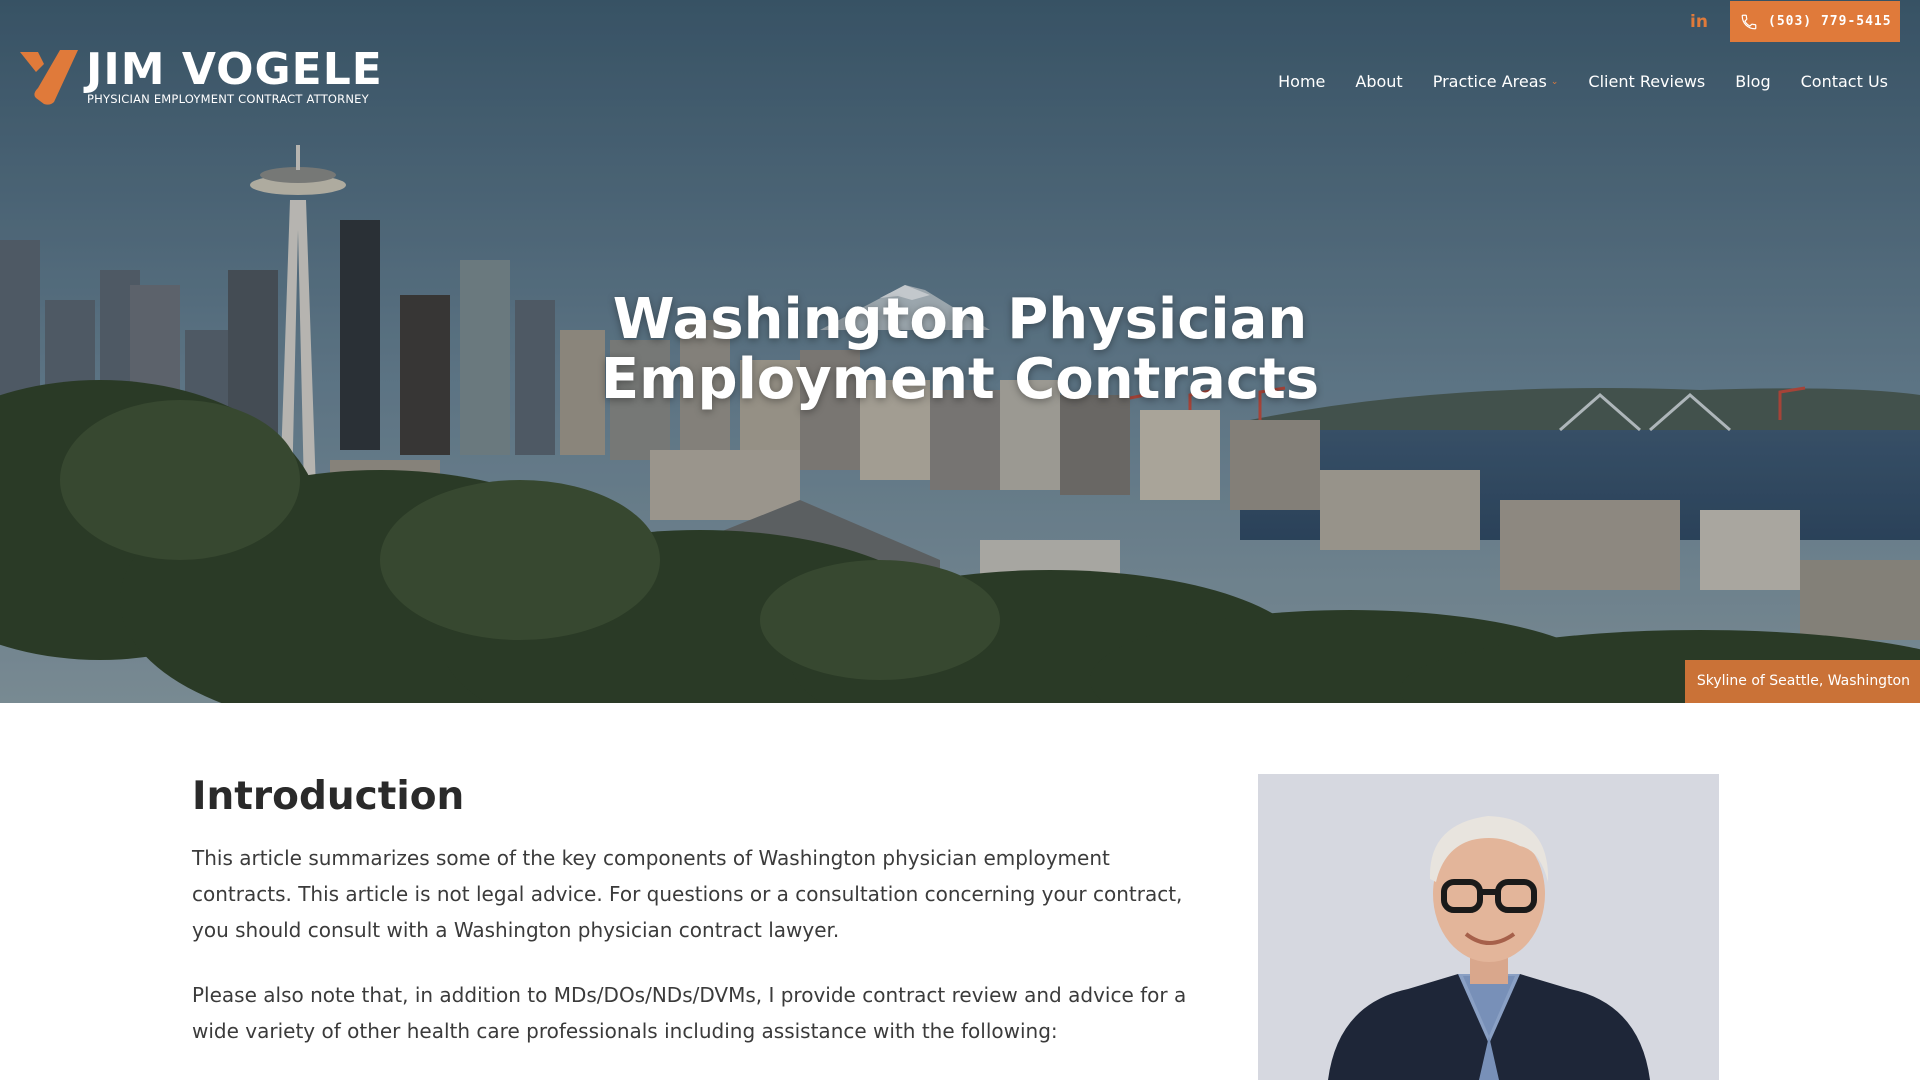 The width and height of the screenshot is (1920, 1080). I want to click on nav-about-label: About, so click(1379, 81).